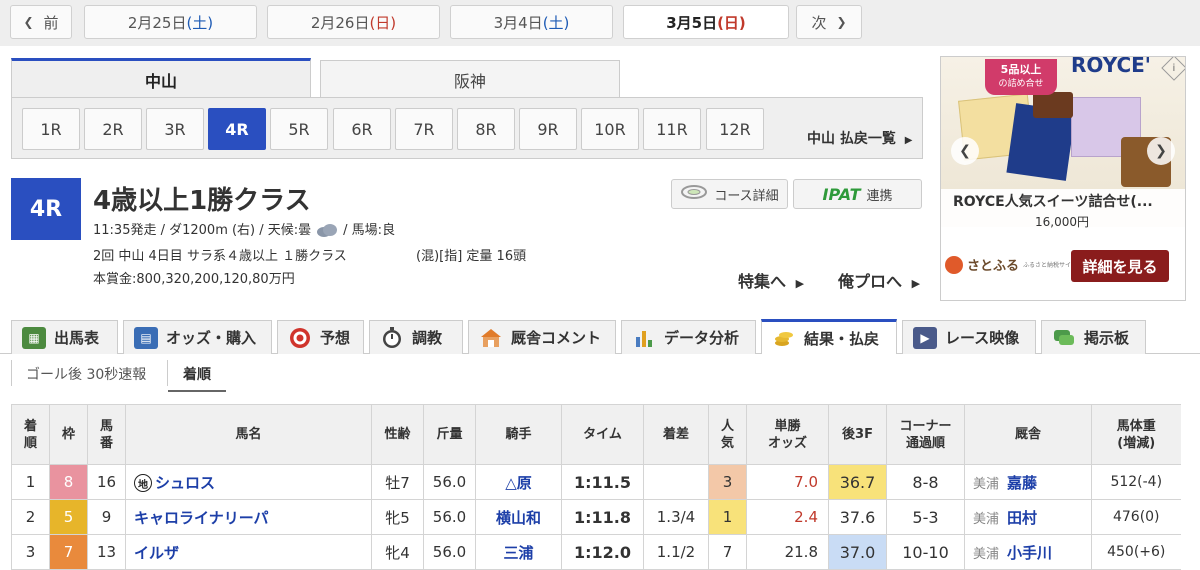  Describe the element at coordinates (320, 337) in the screenshot. I see `tab-yosou: 予想` at that location.